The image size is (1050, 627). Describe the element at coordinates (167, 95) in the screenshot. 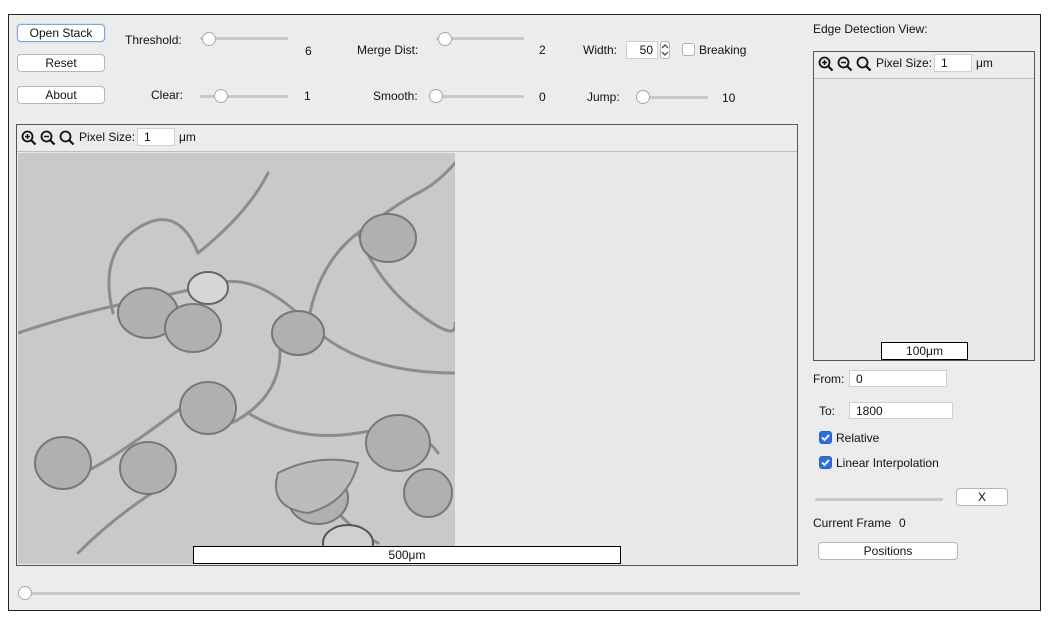

I see `clear-label: Clear:` at that location.